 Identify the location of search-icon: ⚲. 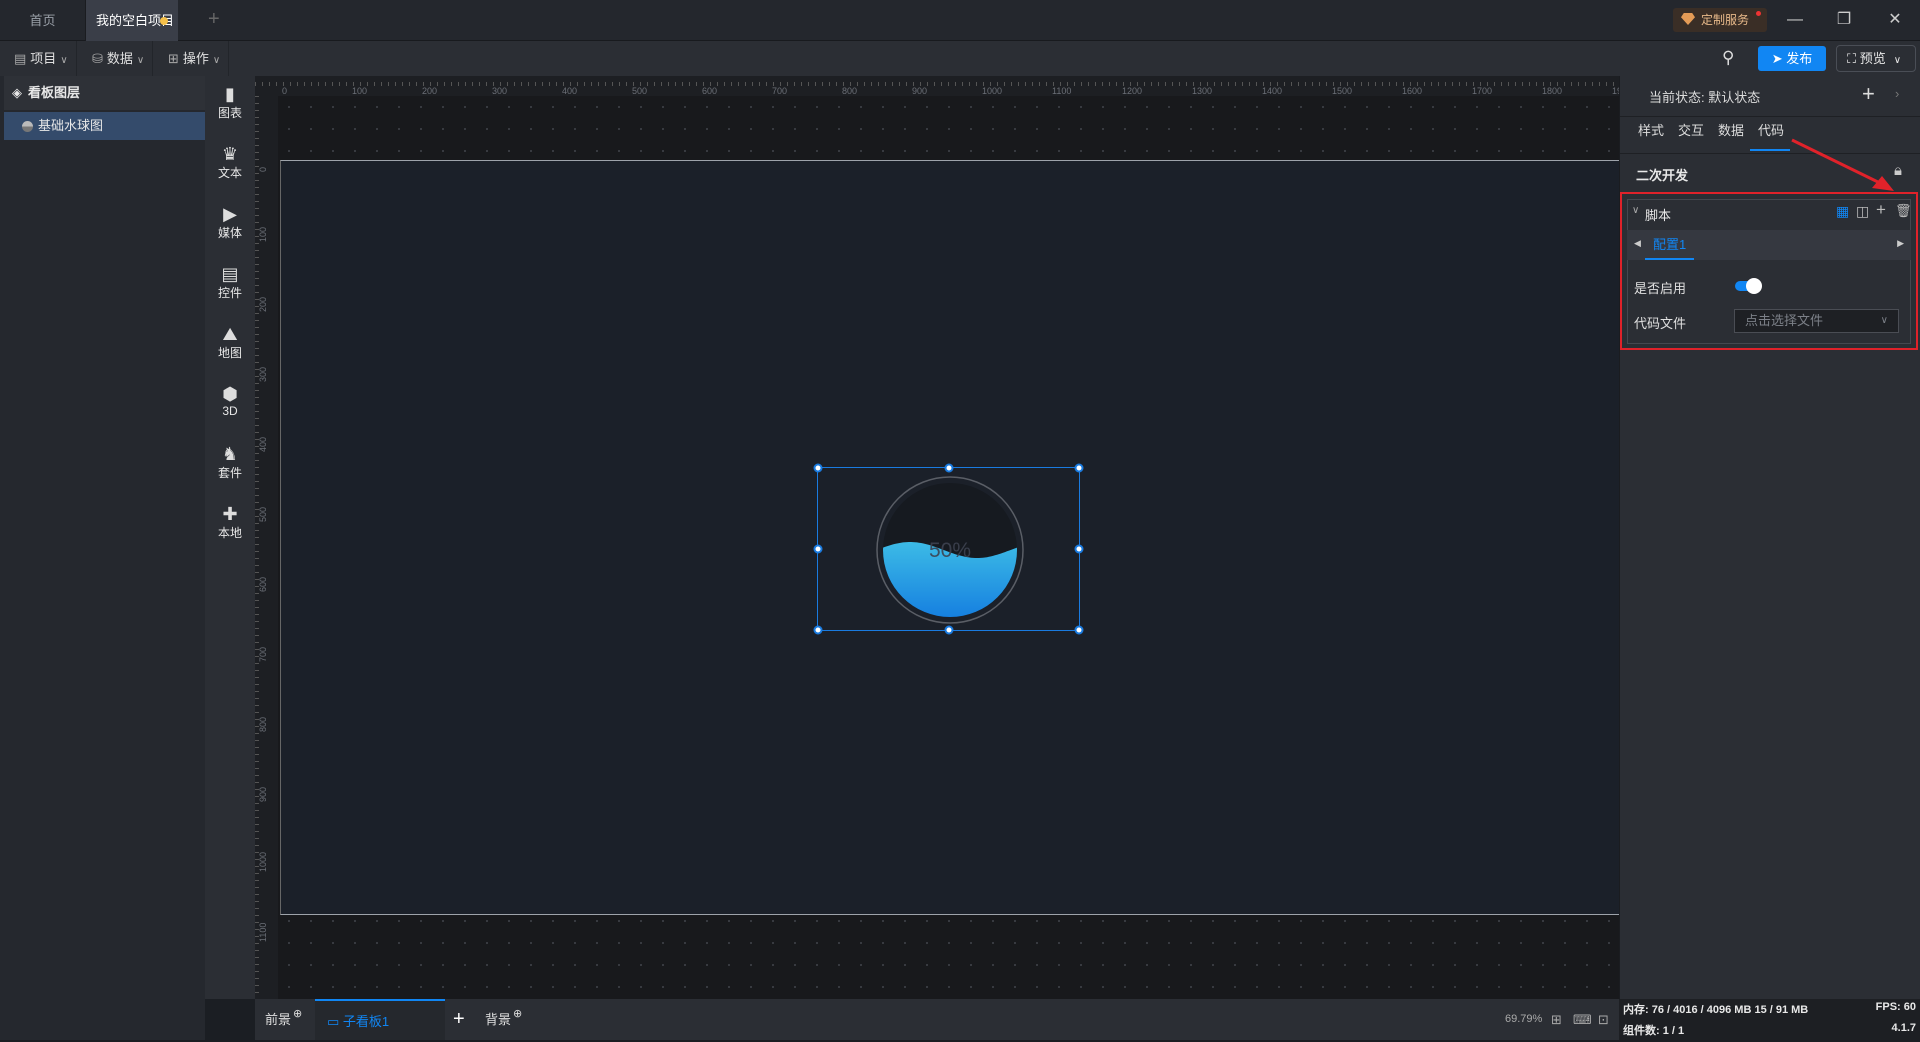
(1728, 58).